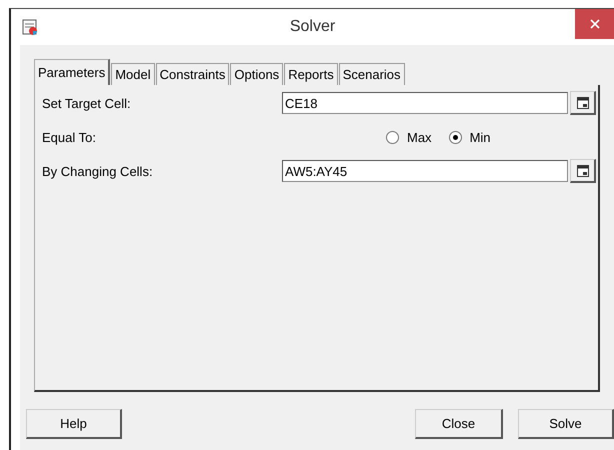 This screenshot has width=614, height=450. What do you see at coordinates (72, 72) in the screenshot?
I see `tab: Parameters` at bounding box center [72, 72].